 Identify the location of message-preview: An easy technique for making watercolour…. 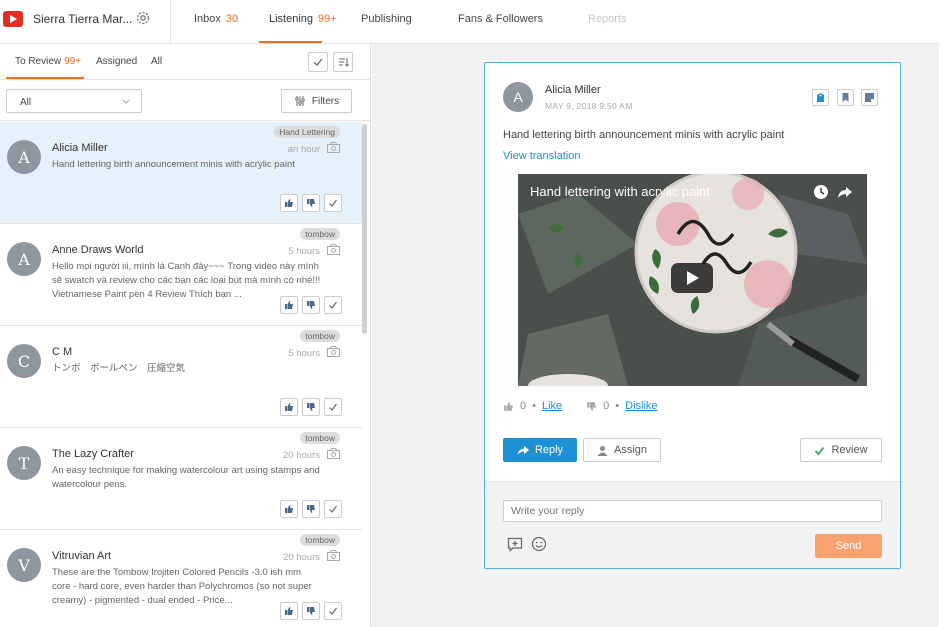
(186, 477).